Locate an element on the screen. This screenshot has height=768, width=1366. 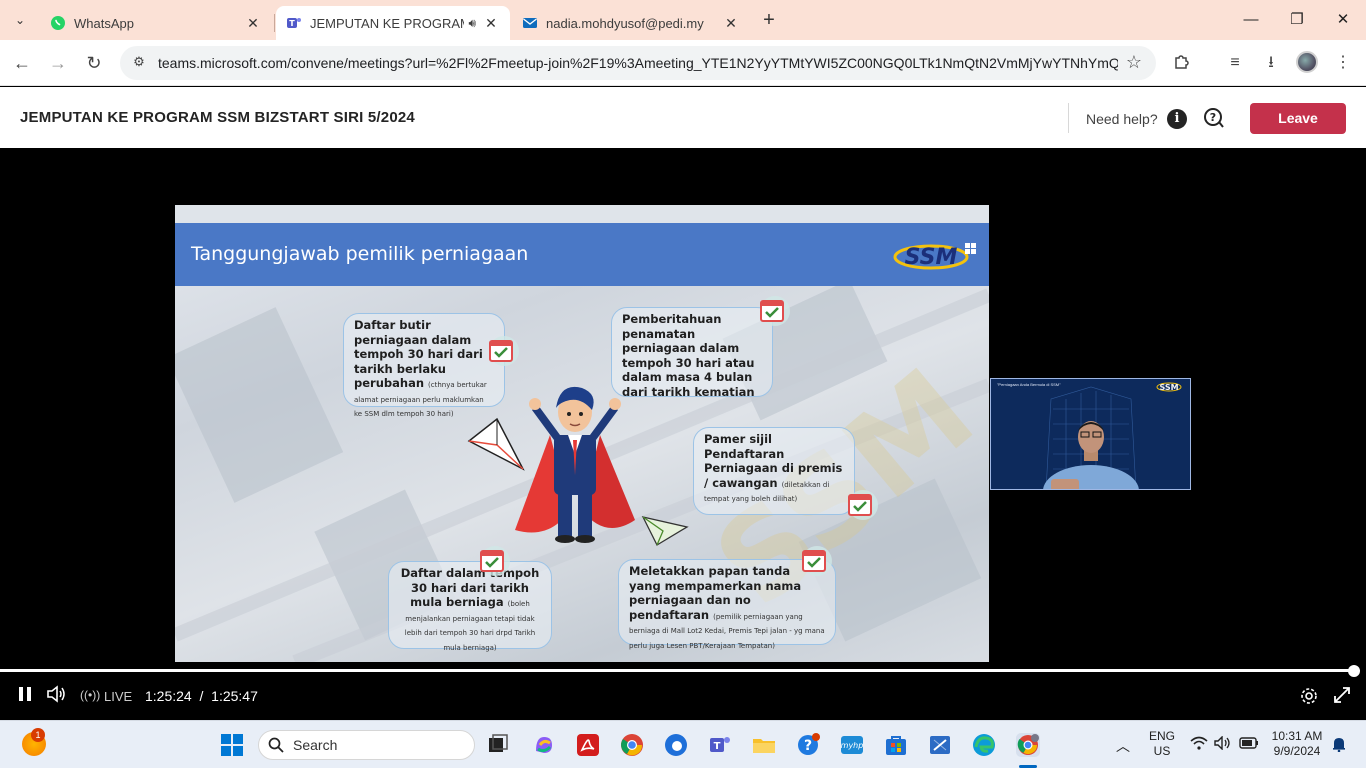
tab-divider is located at coordinates (274, 23).